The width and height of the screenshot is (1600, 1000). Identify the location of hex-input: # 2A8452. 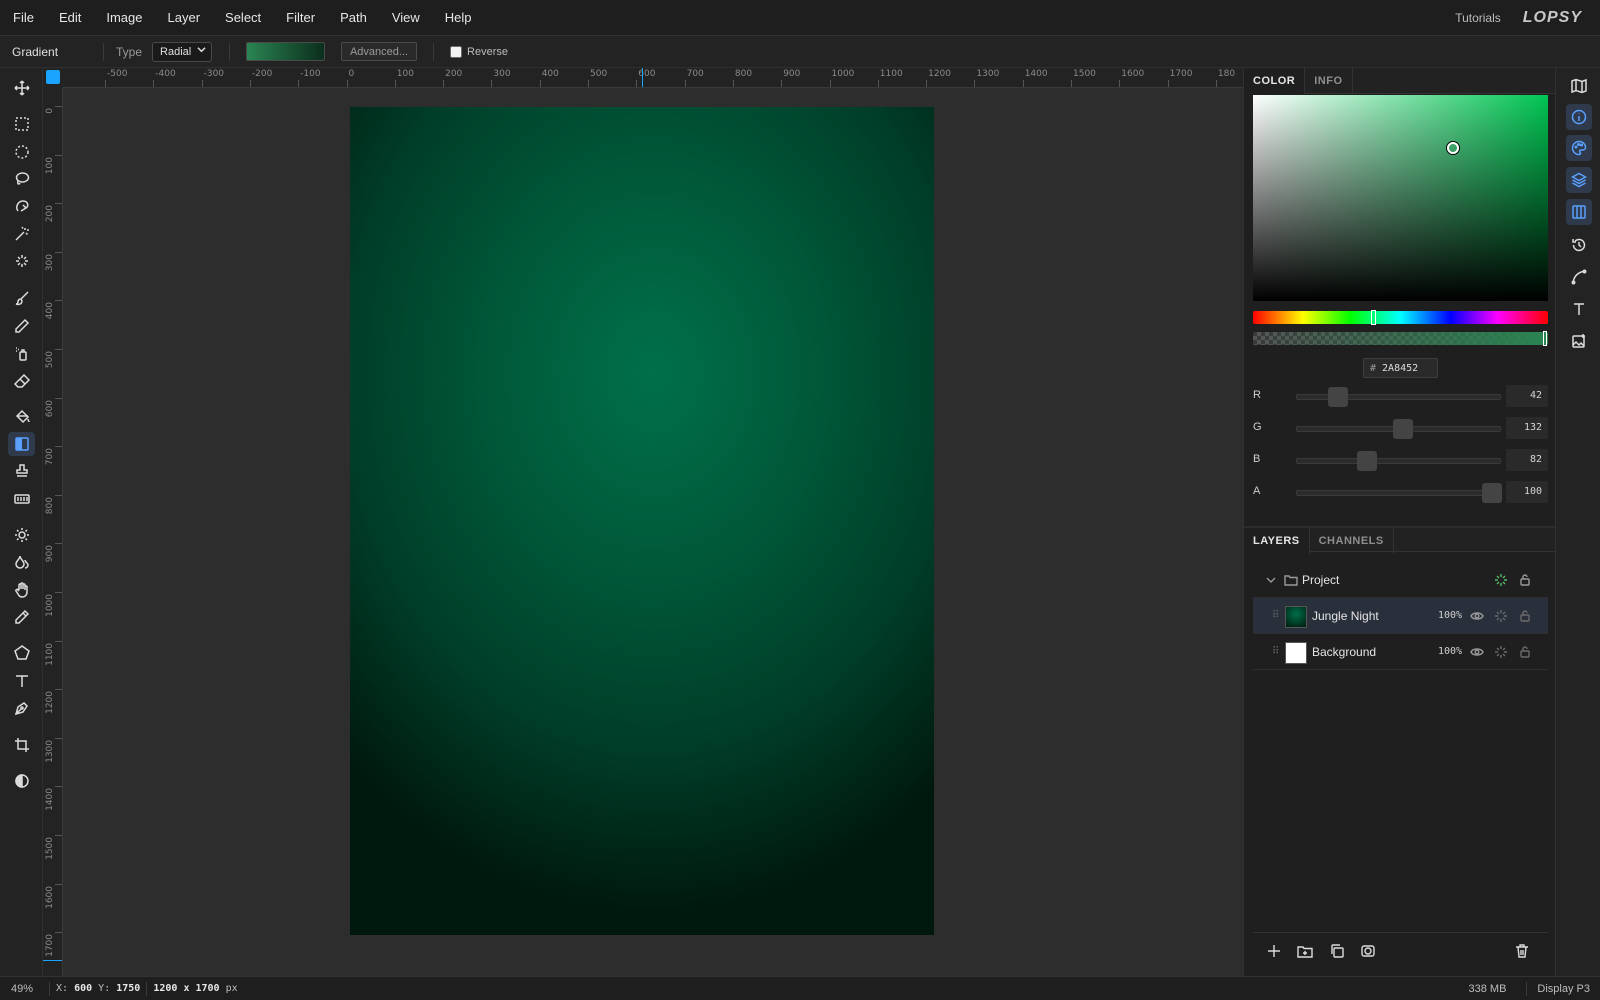
(1400, 368).